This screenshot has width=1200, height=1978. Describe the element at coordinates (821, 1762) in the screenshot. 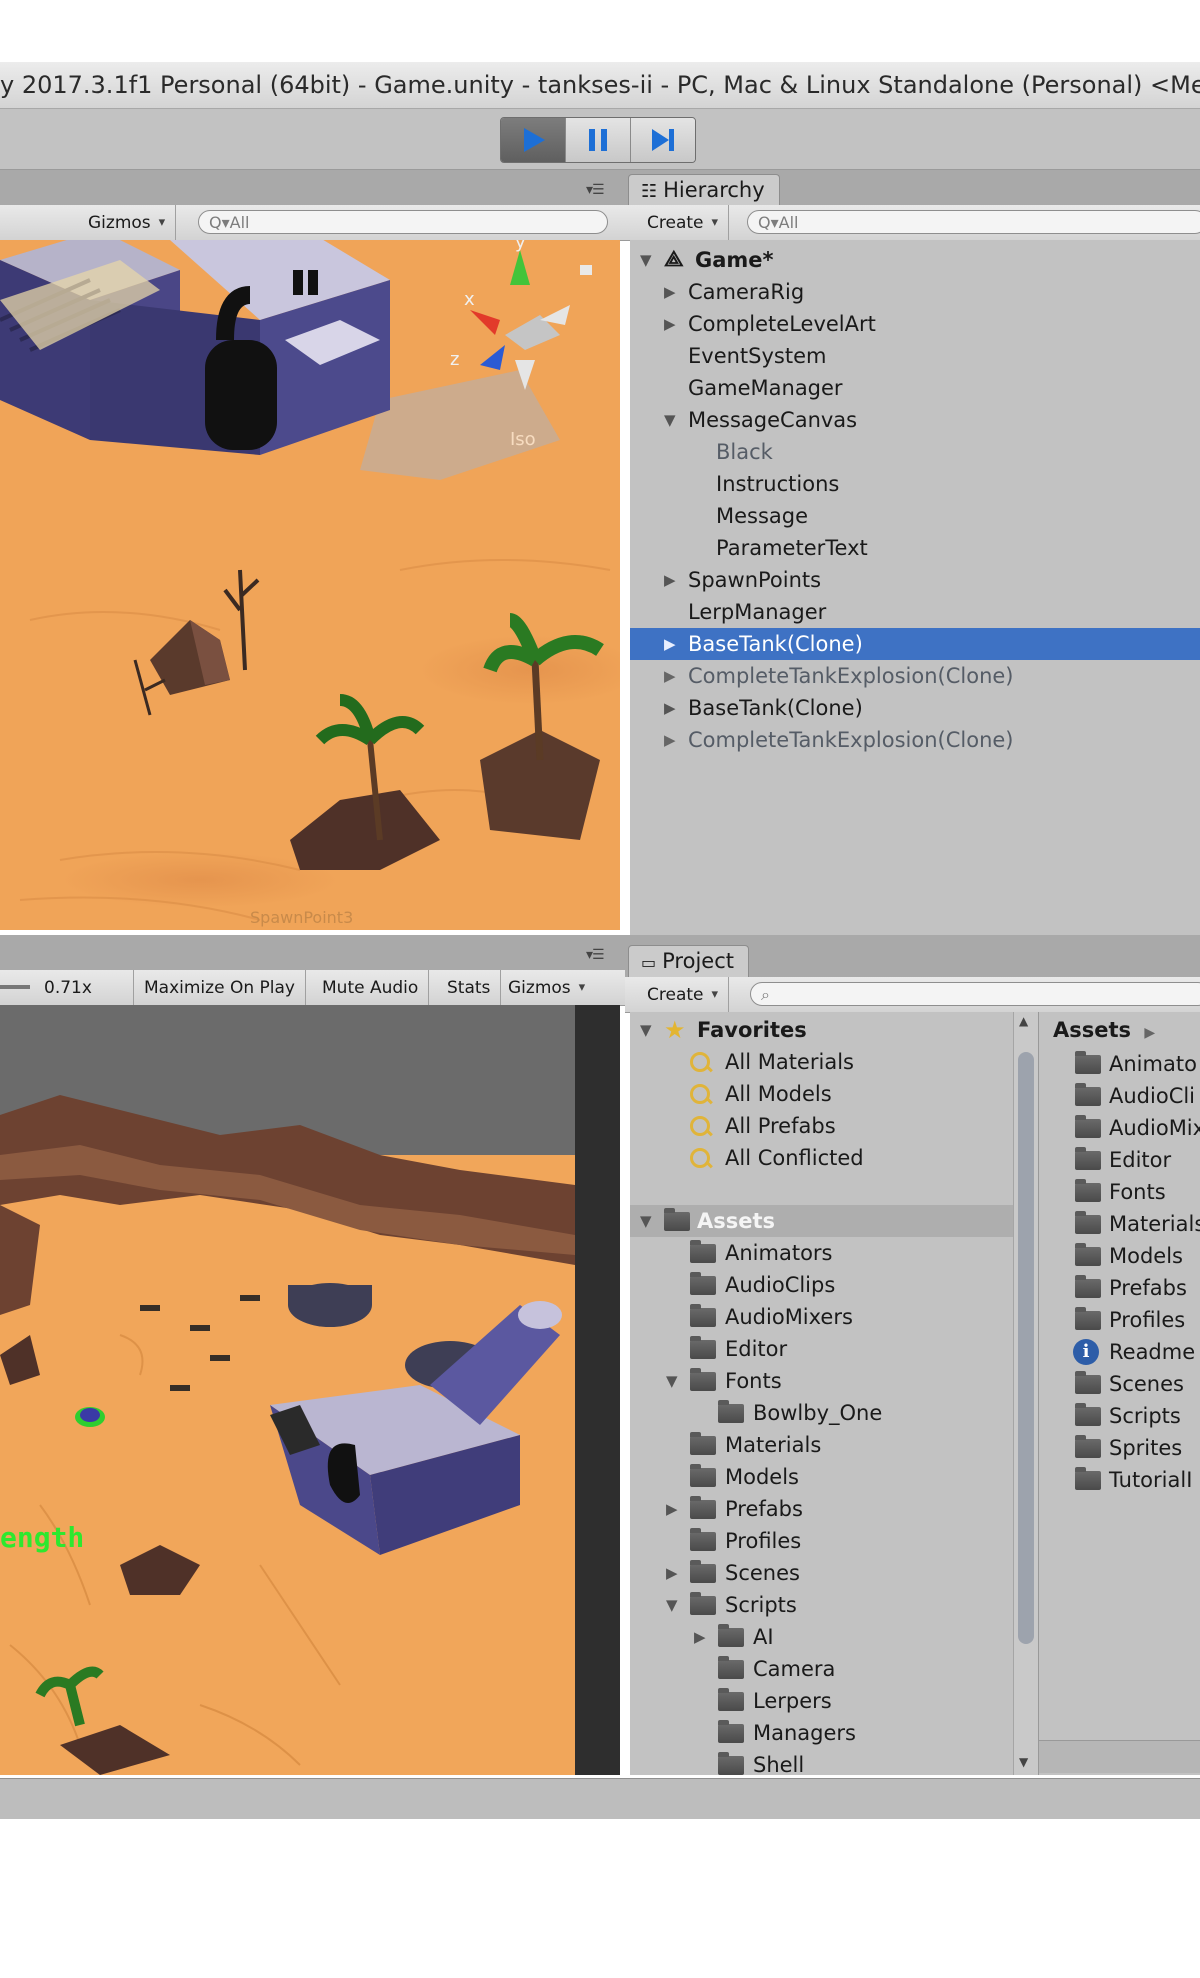

I see `folder-item: Shell` at that location.